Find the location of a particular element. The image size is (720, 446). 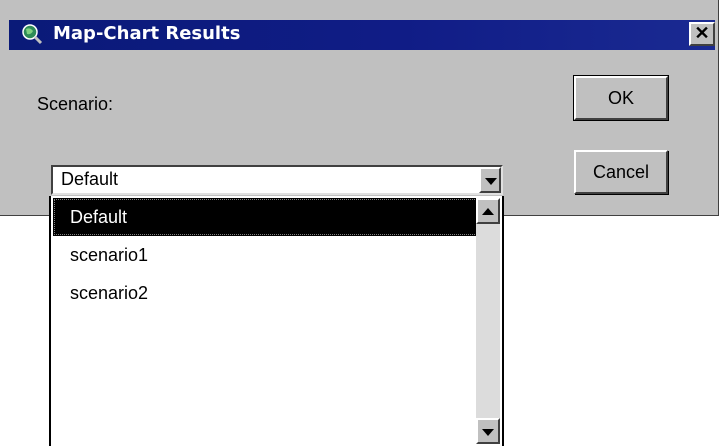

dropdown-scrollbar is located at coordinates (488, 321).